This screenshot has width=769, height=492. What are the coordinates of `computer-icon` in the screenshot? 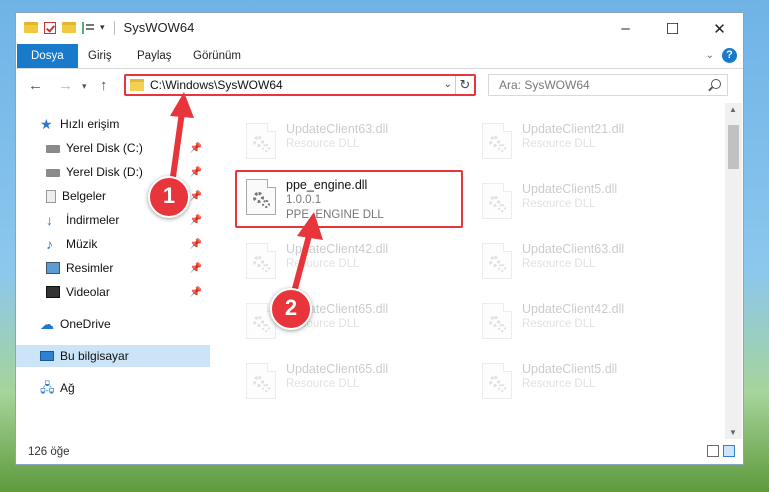 It's located at (47, 356).